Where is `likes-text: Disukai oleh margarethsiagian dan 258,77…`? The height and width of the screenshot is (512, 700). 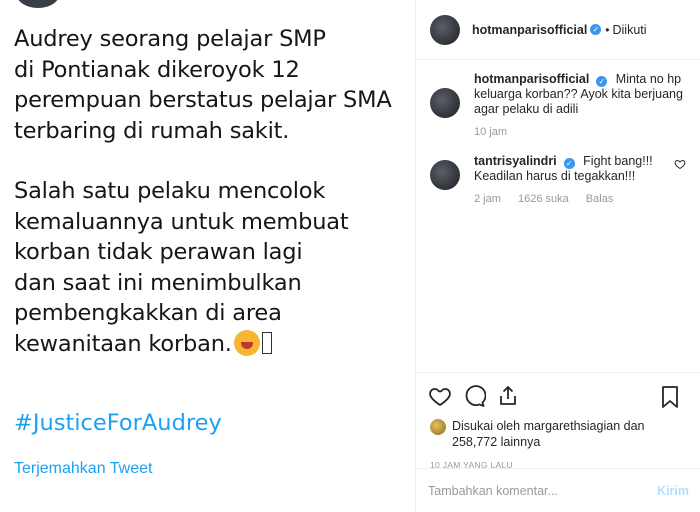
likes-text: Disukai oleh margarethsiagian dan 258,77… is located at coordinates (569, 434).